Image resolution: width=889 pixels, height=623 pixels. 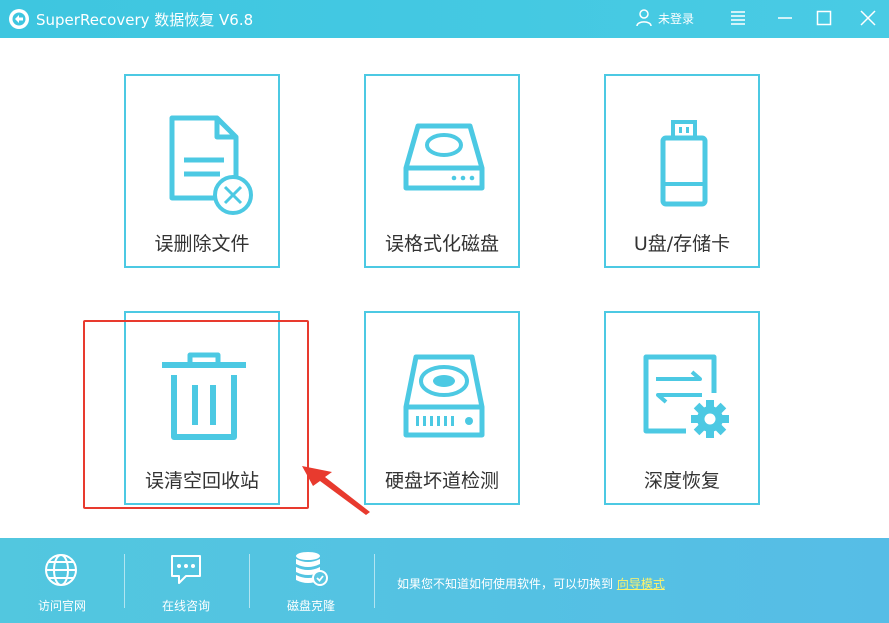 I want to click on close-icon, so click(x=868, y=18).